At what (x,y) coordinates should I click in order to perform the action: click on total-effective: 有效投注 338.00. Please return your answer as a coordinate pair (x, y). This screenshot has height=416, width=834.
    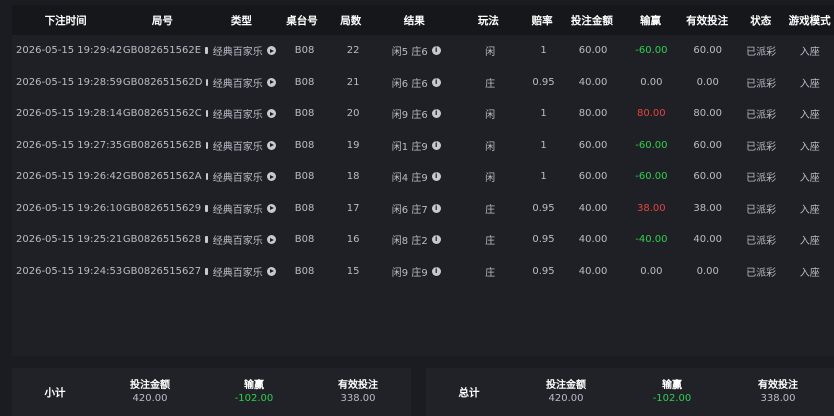
    Looking at the image, I should click on (778, 392).